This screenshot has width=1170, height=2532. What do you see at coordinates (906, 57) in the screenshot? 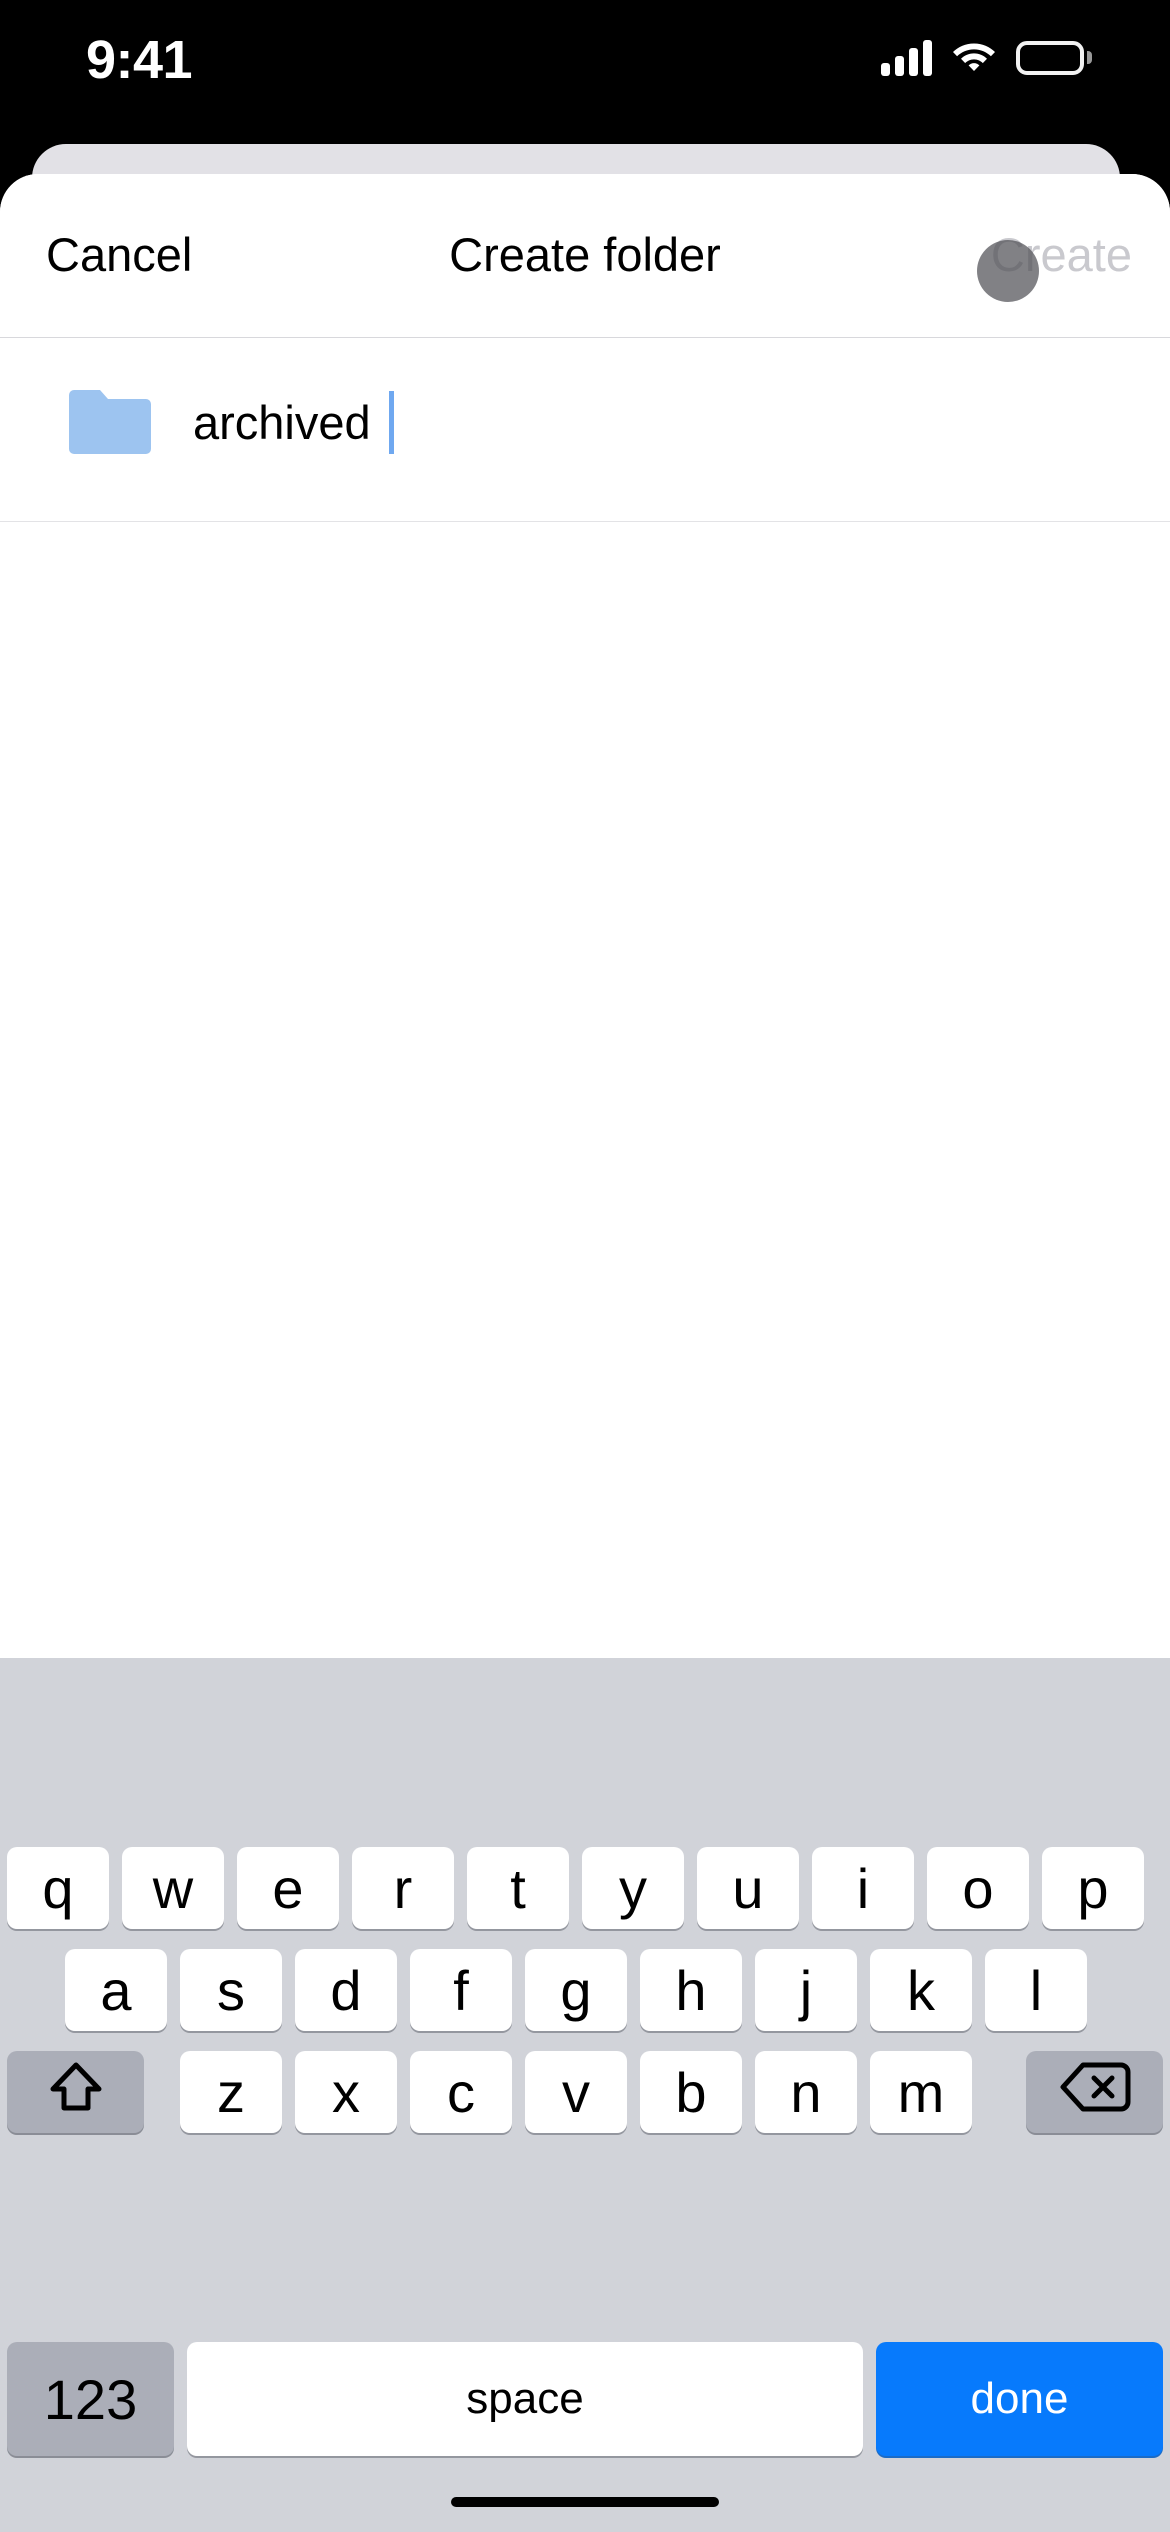
I see `cellular-signal-icon` at bounding box center [906, 57].